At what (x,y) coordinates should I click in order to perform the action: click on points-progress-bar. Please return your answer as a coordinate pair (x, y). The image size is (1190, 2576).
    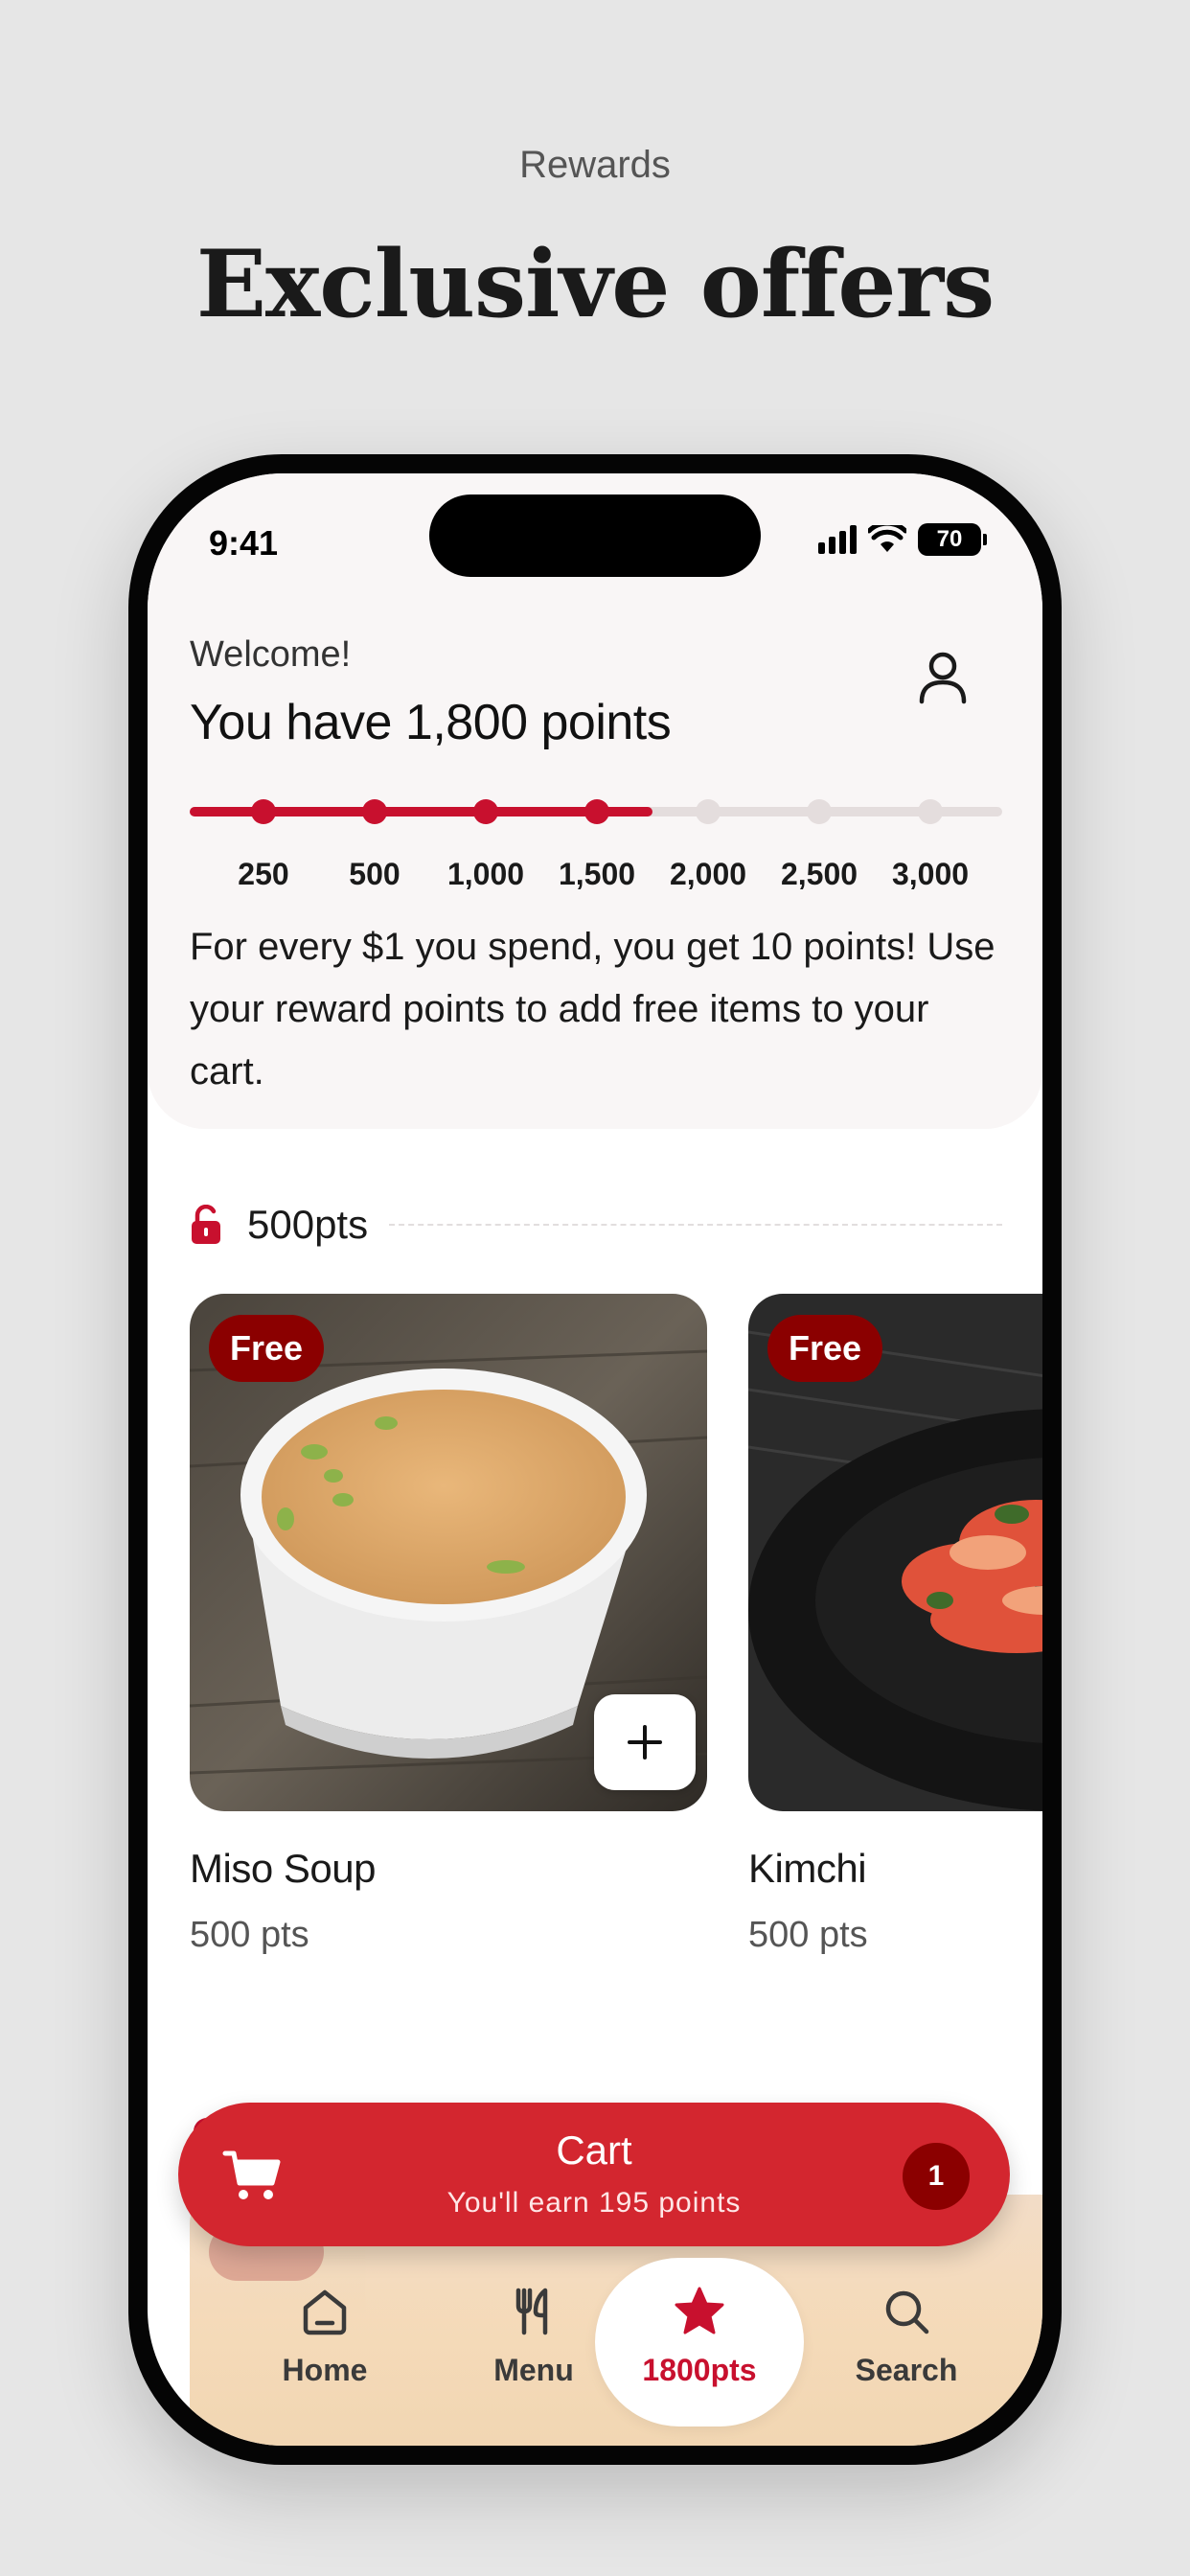
    Looking at the image, I should click on (596, 811).